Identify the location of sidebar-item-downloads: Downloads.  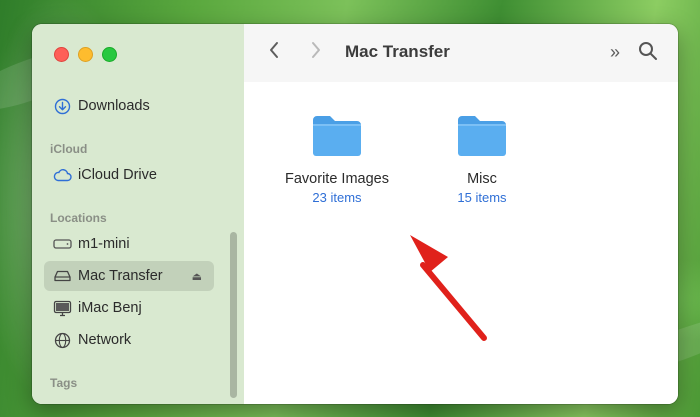
(129, 106).